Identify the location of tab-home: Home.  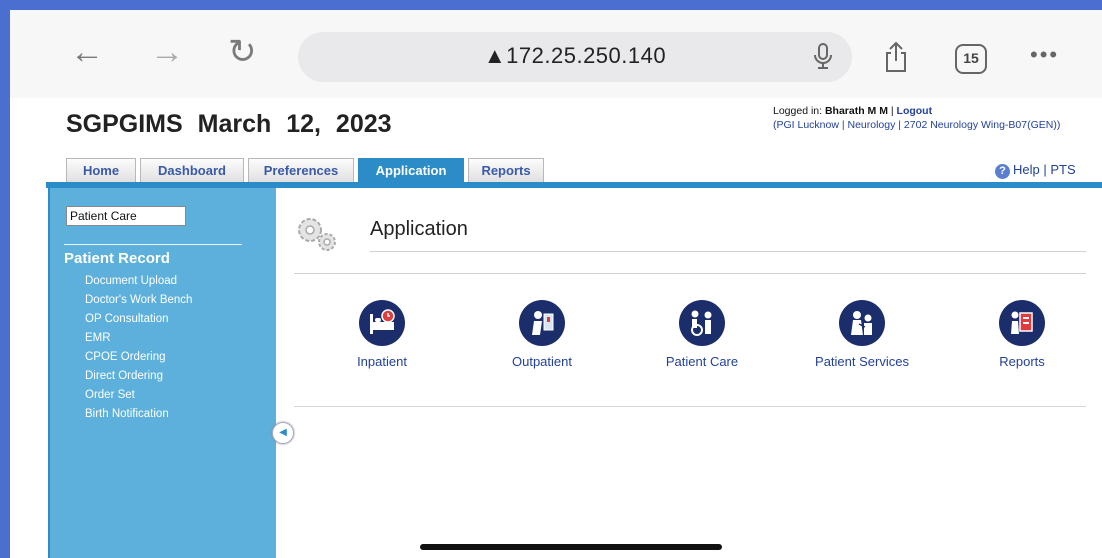
(101, 171).